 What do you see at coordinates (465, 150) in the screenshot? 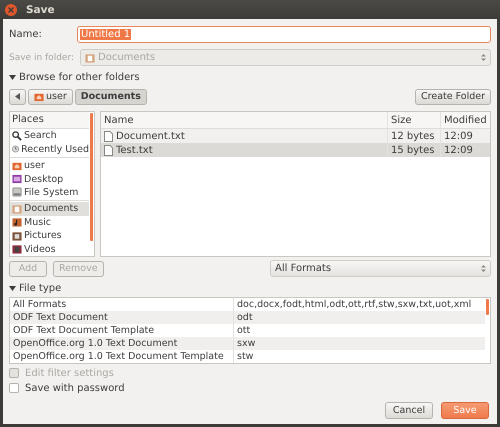
I see `file-modified: 12:09` at bounding box center [465, 150].